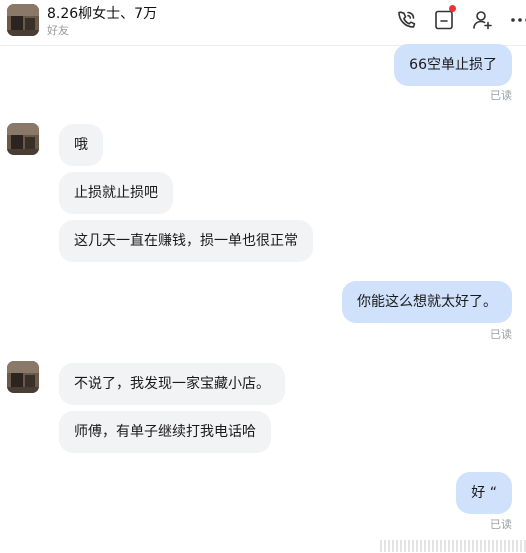 This screenshot has width=526, height=553. I want to click on chat-header: 8.26柳女士、7万 好友, so click(263, 23).